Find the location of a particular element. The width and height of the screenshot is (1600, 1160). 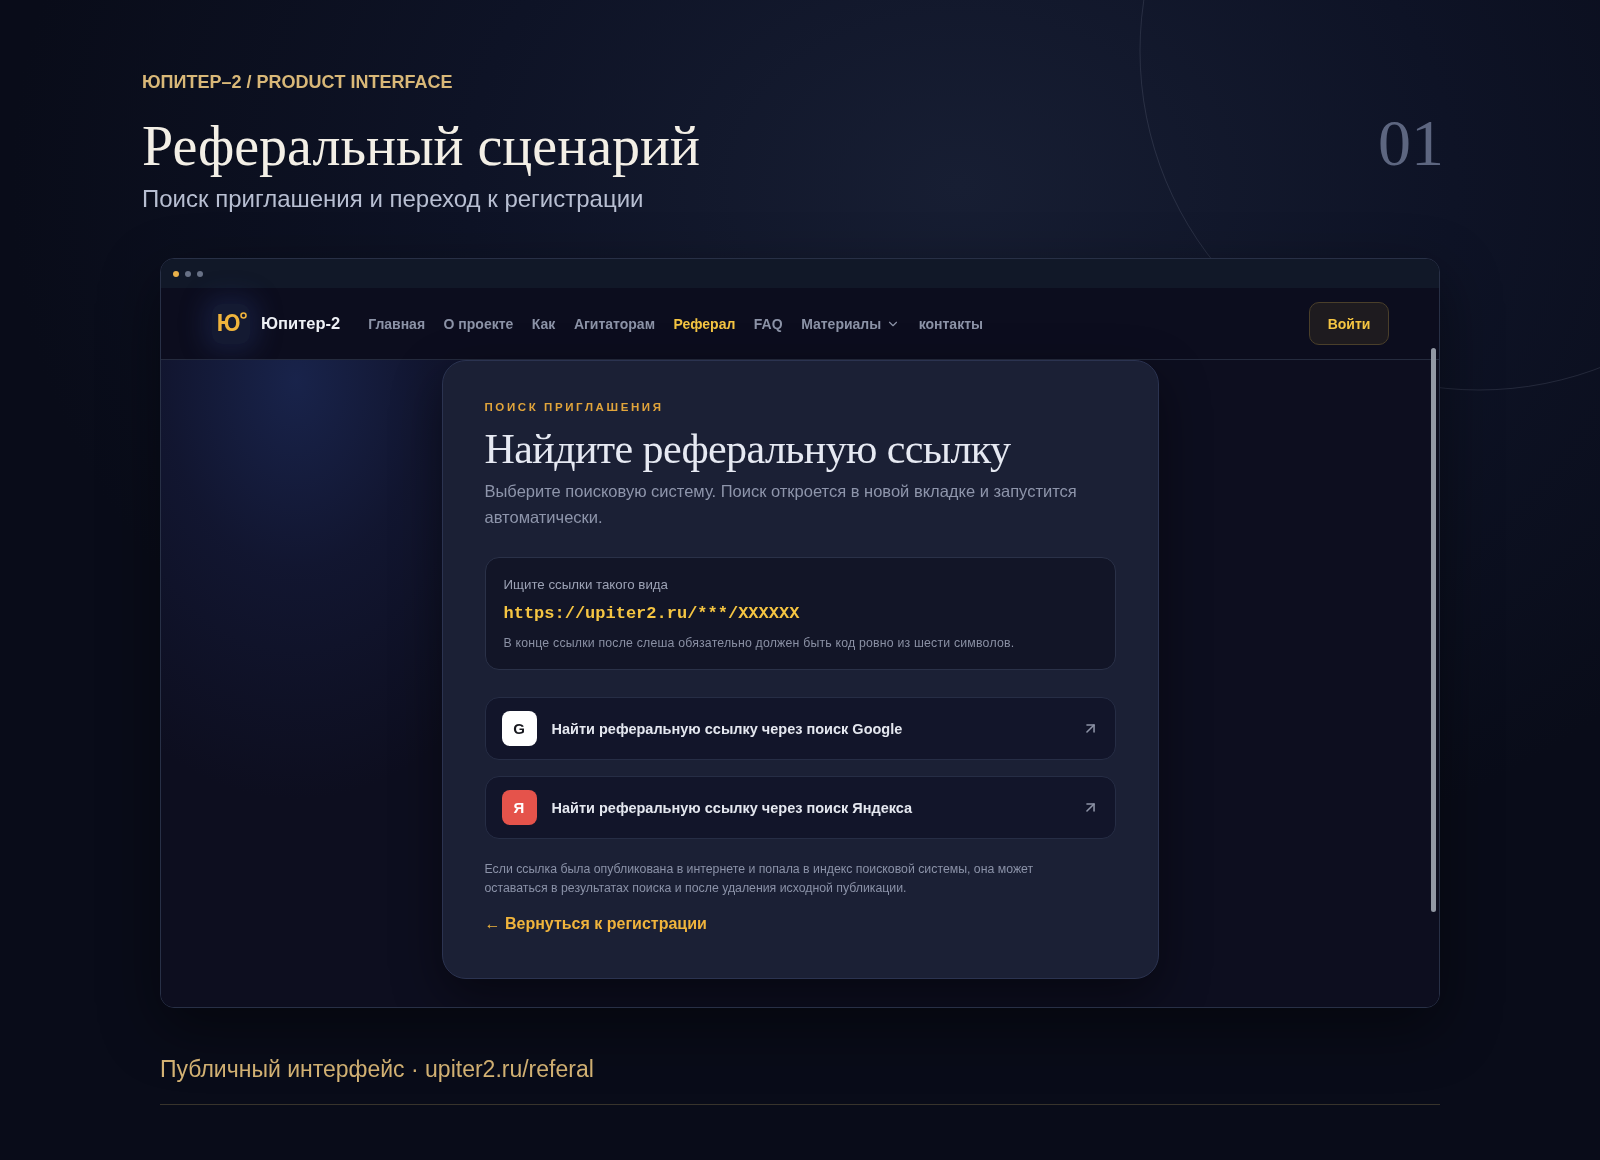

login-button: Войти is located at coordinates (1349, 323).